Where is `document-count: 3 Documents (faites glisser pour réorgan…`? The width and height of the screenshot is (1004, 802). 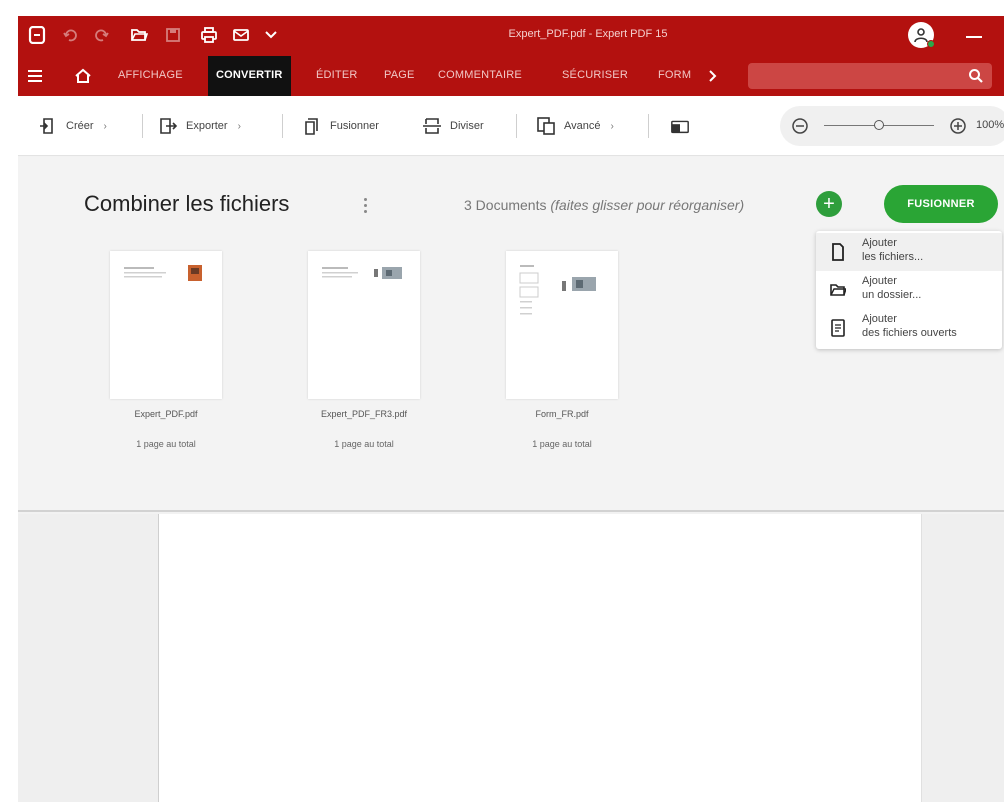 document-count: 3 Documents (faites glisser pour réorgan… is located at coordinates (604, 205).